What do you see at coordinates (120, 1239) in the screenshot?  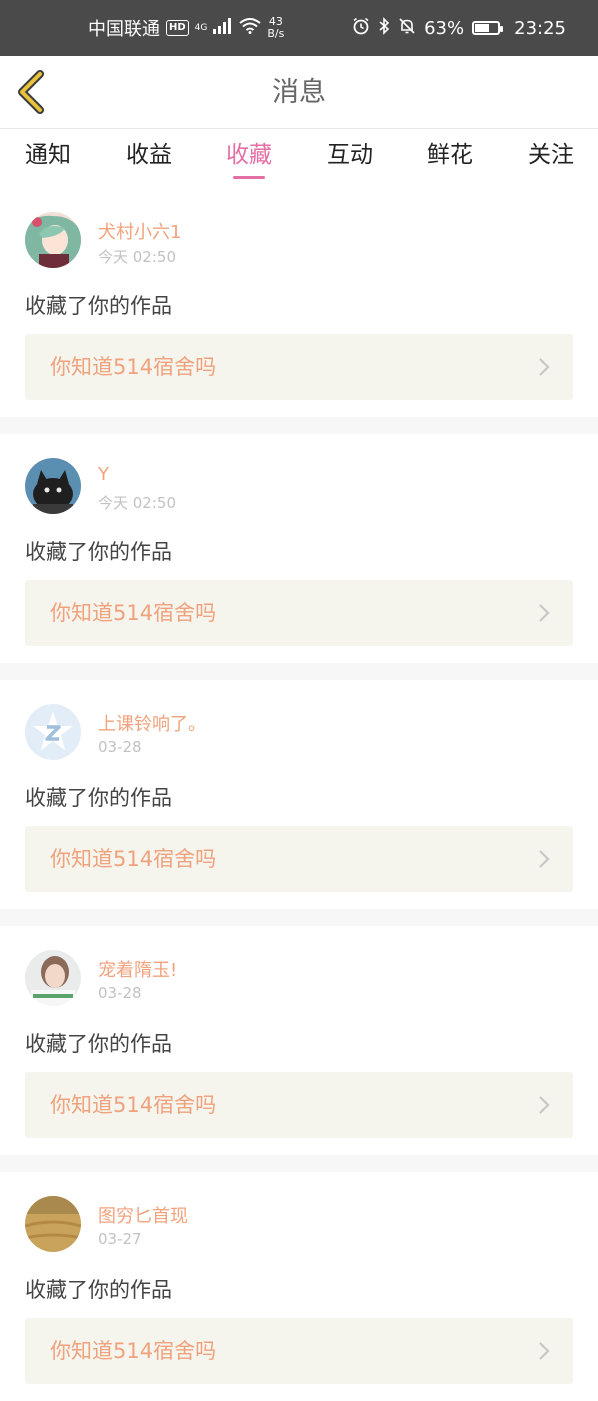 I see `timestamp: 03-27` at bounding box center [120, 1239].